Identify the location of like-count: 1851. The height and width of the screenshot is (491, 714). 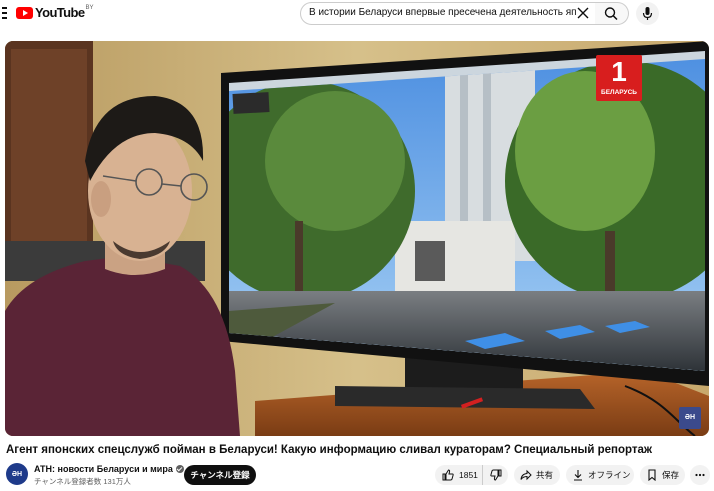
(468, 475).